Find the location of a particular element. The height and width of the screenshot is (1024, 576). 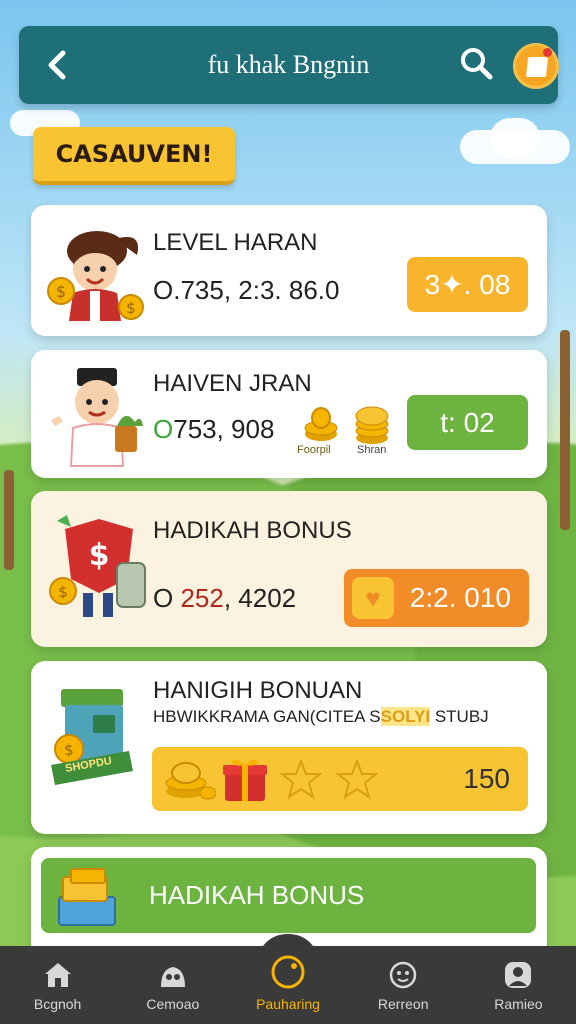

nav-item-face: Rerreon is located at coordinates (403, 985).